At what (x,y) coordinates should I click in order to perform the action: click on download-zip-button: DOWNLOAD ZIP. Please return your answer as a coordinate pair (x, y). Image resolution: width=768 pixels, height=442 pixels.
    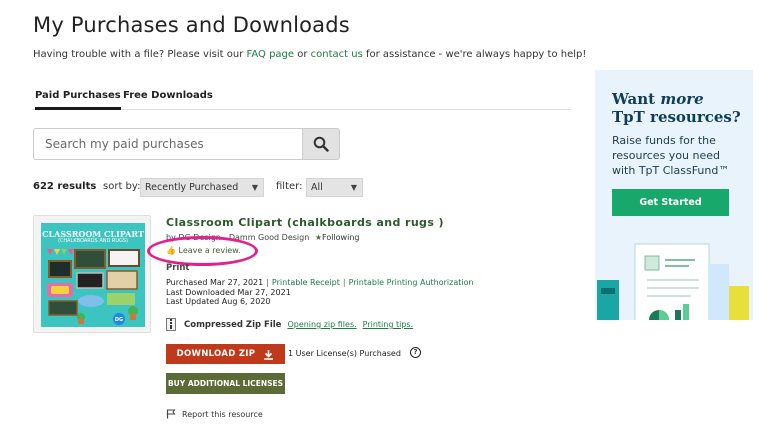
    Looking at the image, I should click on (225, 354).